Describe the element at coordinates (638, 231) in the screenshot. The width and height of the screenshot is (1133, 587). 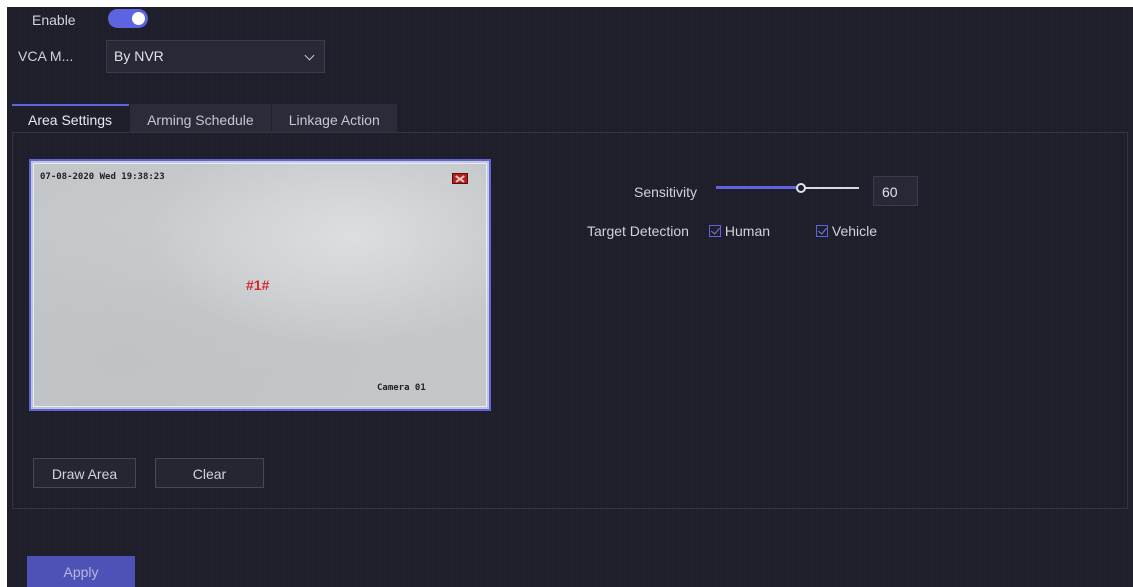
I see `target-detection-label: Target Detection` at that location.